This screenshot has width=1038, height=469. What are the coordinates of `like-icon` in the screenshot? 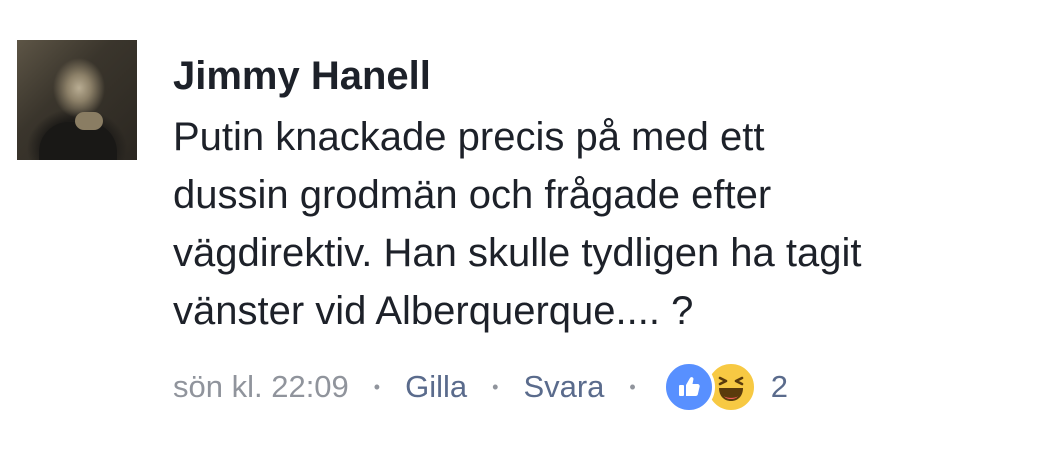 It's located at (688, 387).